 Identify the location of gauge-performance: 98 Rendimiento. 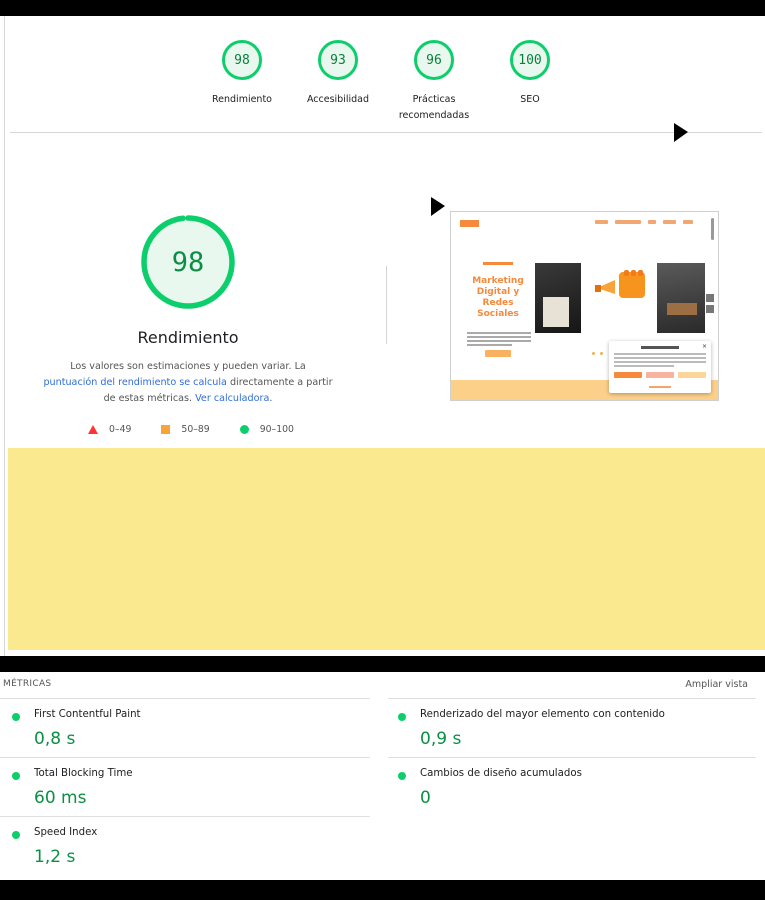
(242, 82).